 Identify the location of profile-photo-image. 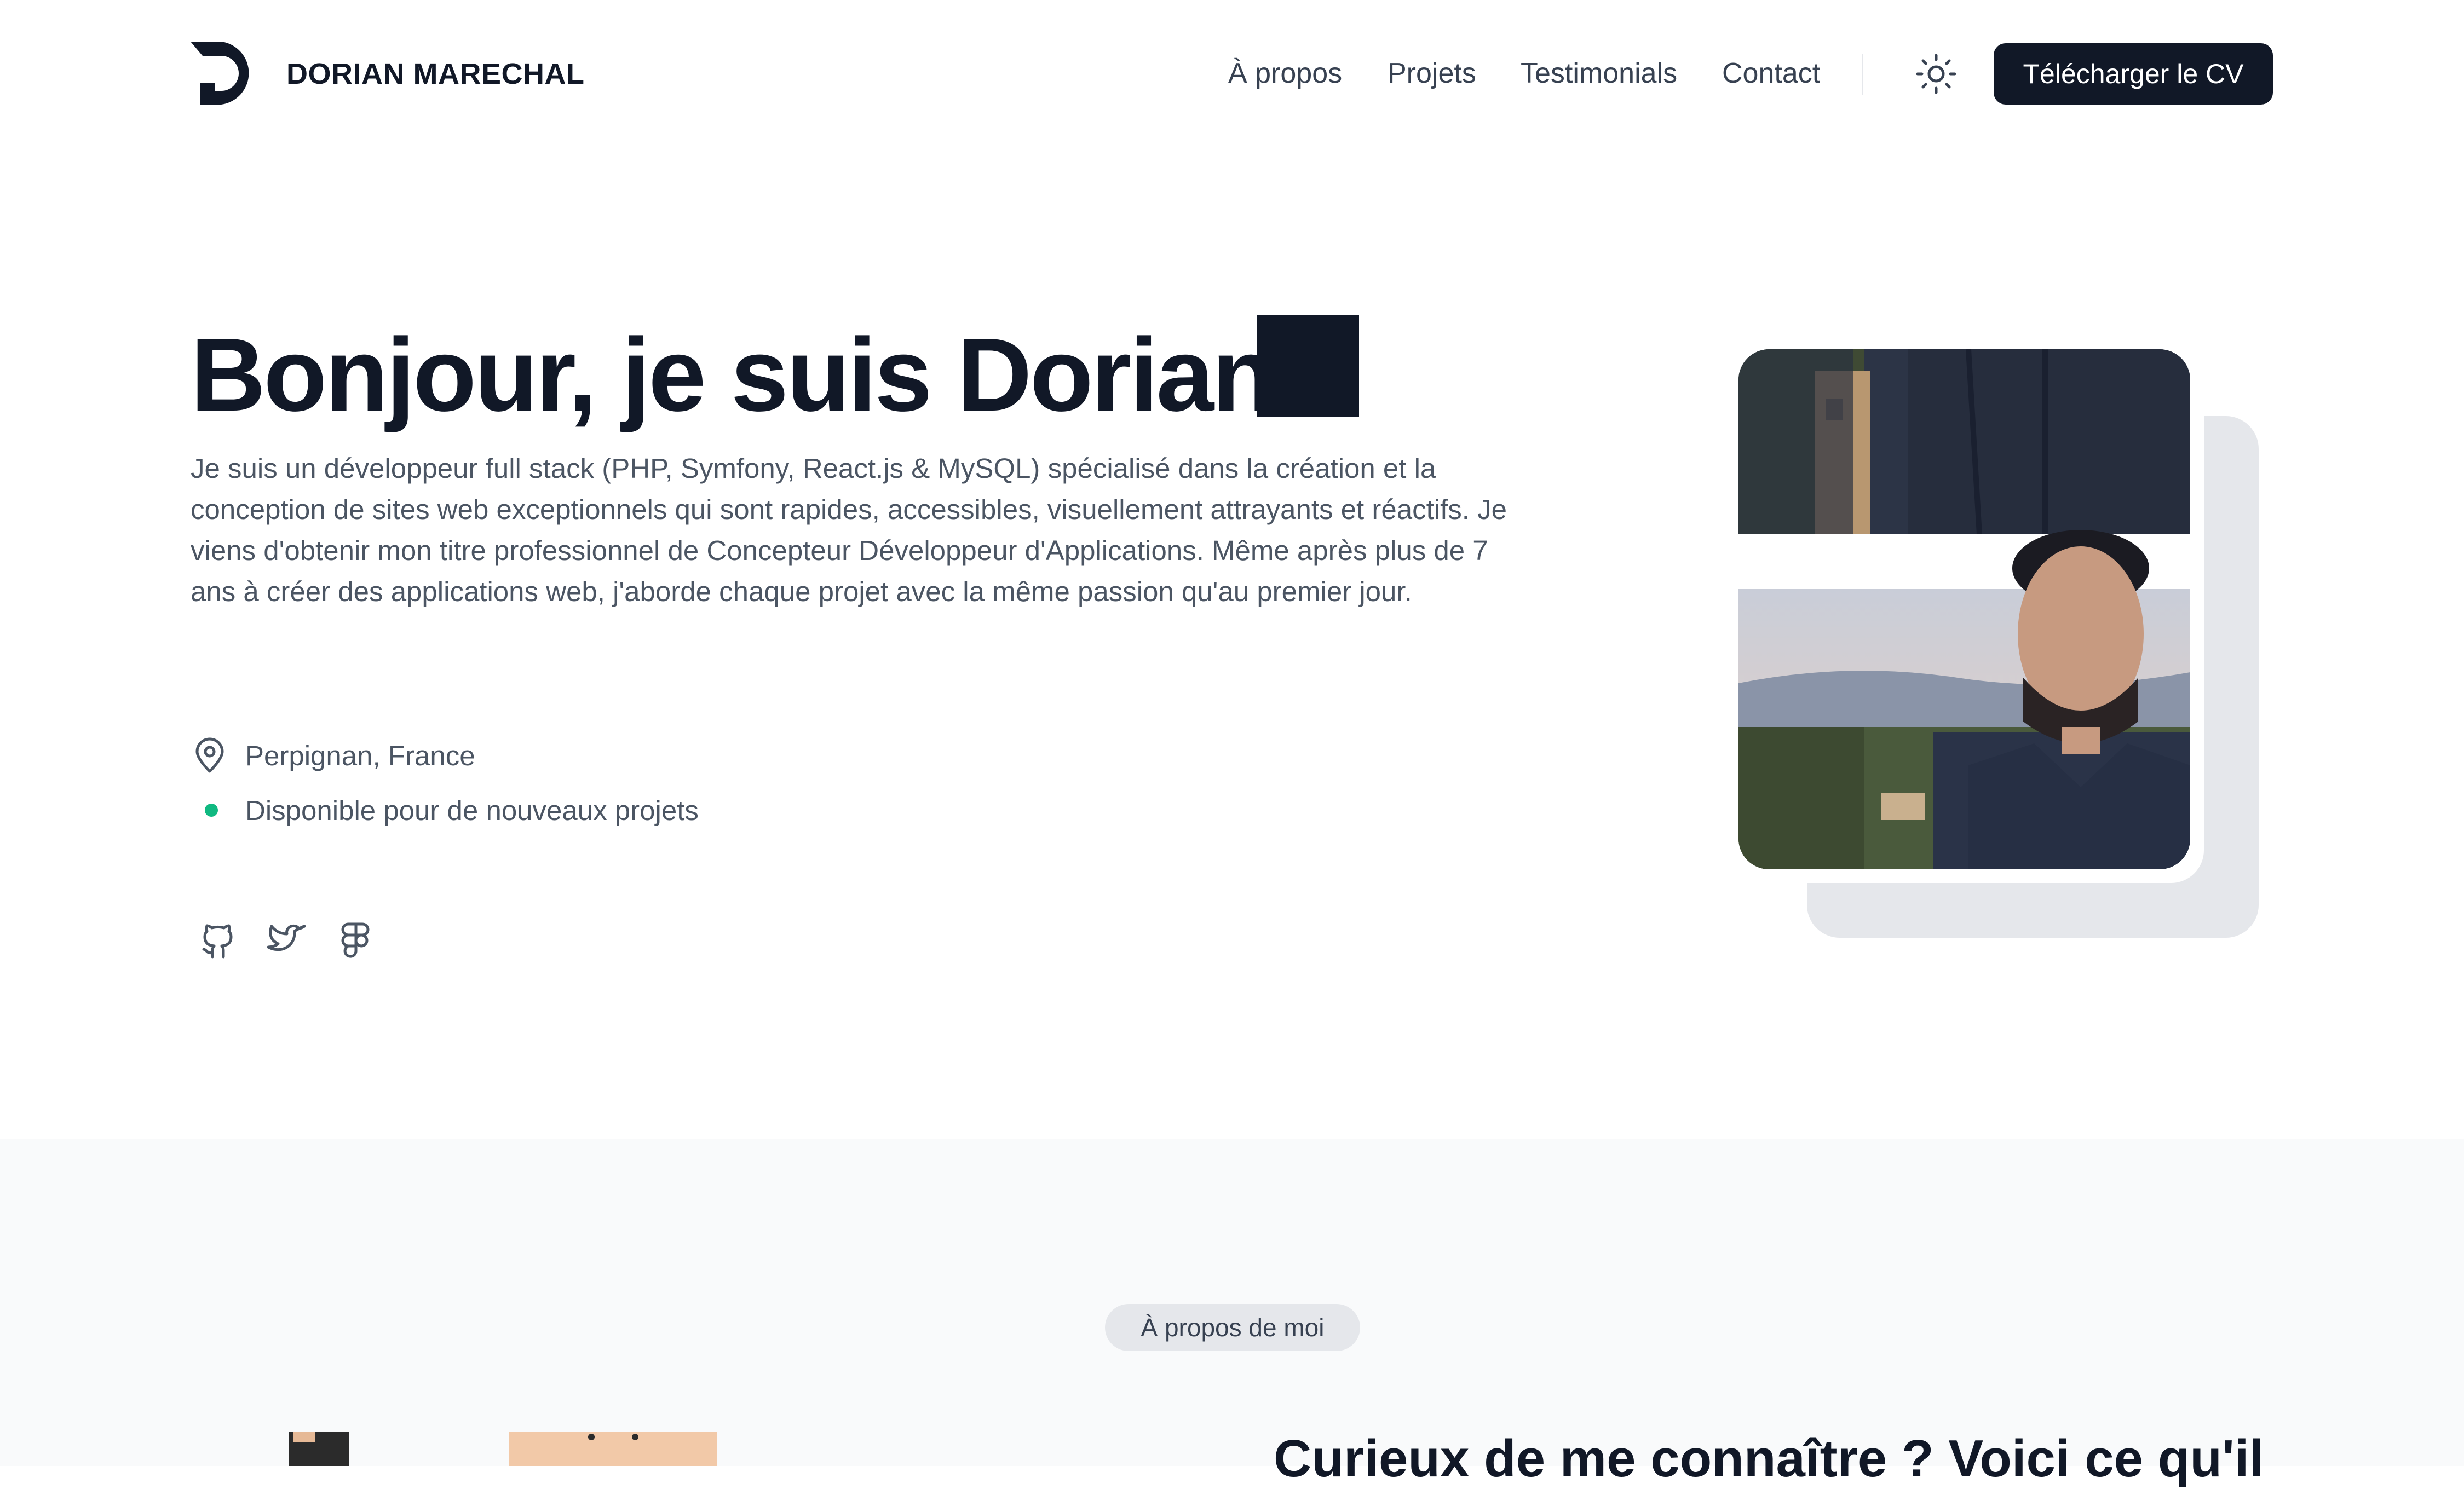
(1964, 609).